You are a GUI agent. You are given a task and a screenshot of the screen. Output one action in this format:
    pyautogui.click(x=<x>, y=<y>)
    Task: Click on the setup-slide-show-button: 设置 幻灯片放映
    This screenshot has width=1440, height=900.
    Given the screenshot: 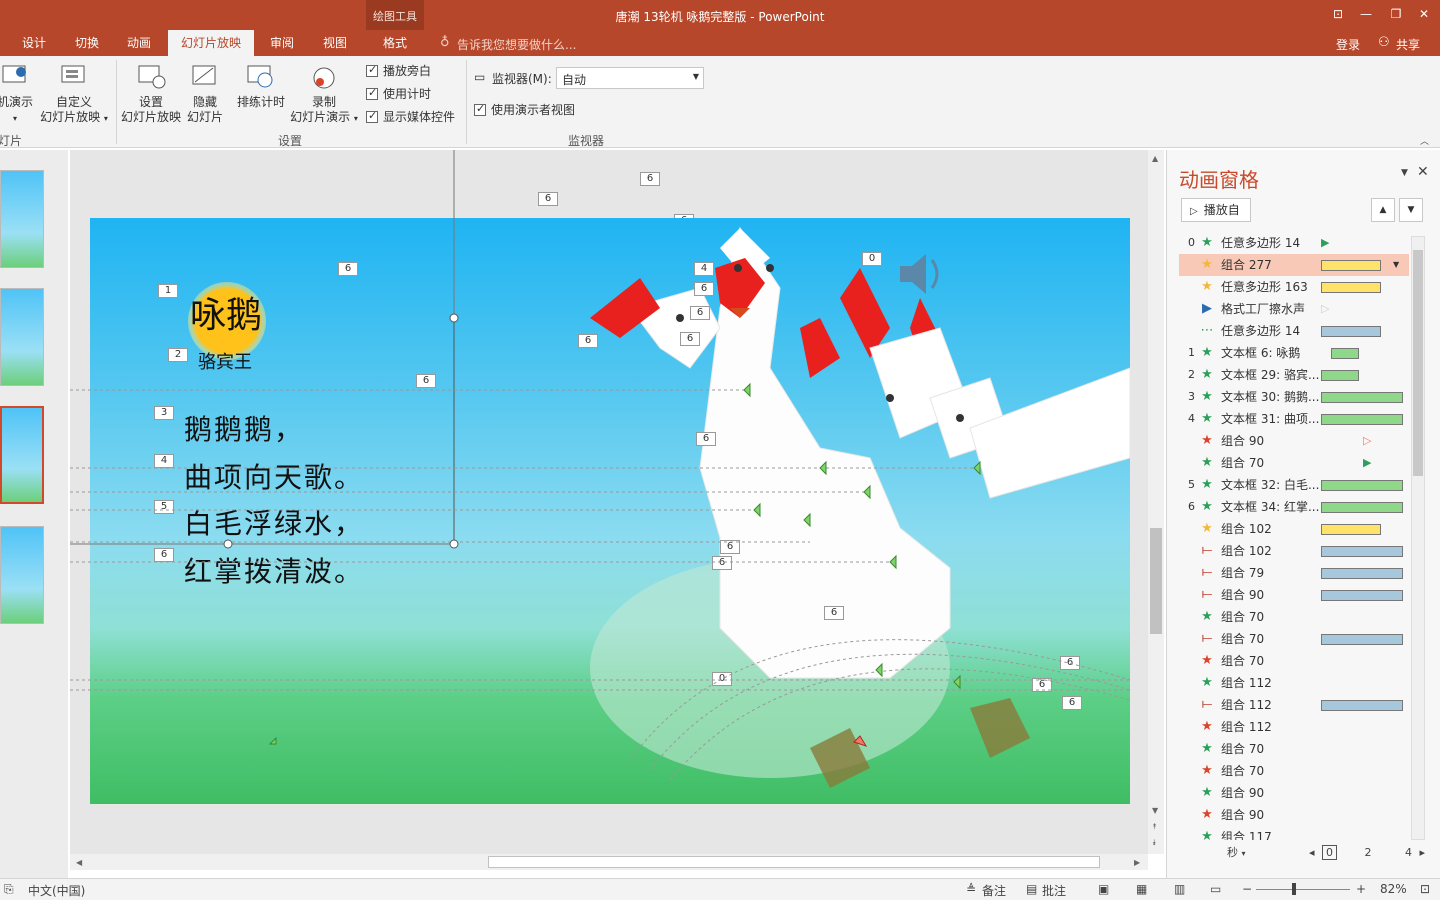 What is the action you would take?
    pyautogui.click(x=151, y=93)
    